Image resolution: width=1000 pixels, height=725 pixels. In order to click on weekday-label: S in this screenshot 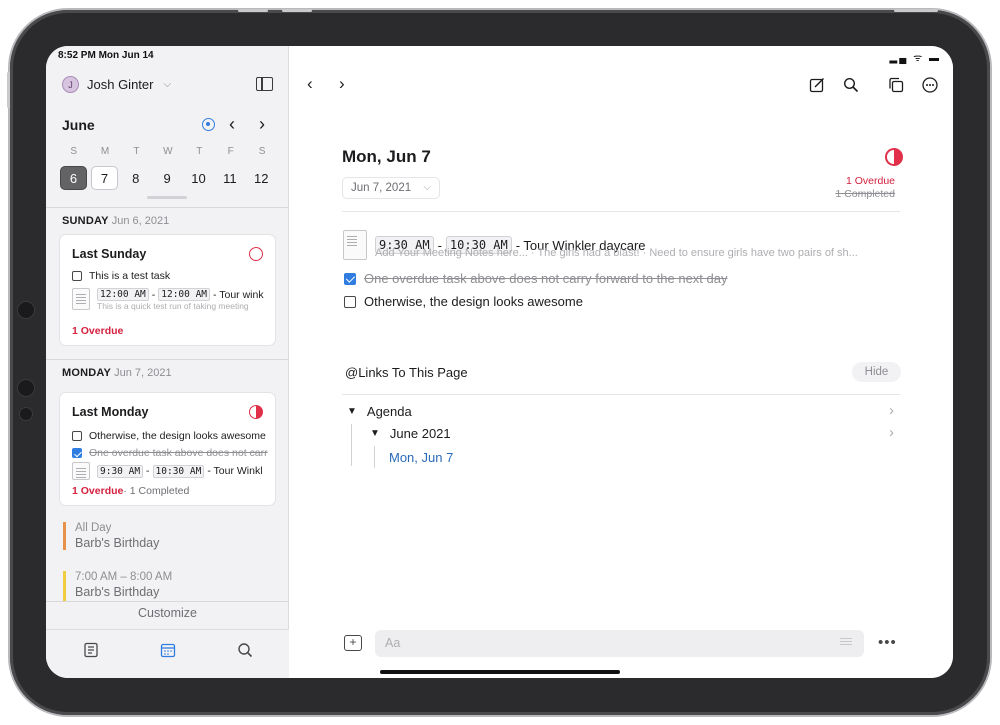, I will do `click(262, 151)`.